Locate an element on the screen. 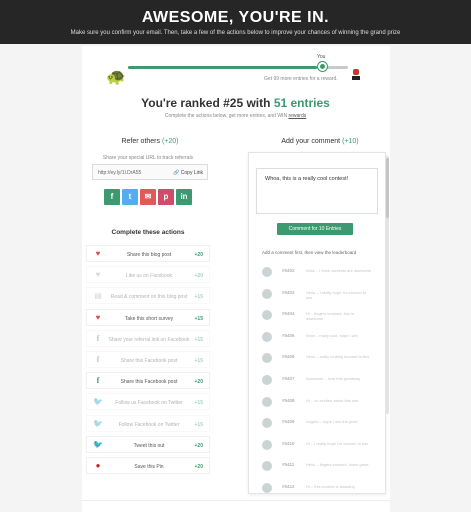 The image size is (471, 512). refer-title-text: Refer others is located at coordinates (141, 141).